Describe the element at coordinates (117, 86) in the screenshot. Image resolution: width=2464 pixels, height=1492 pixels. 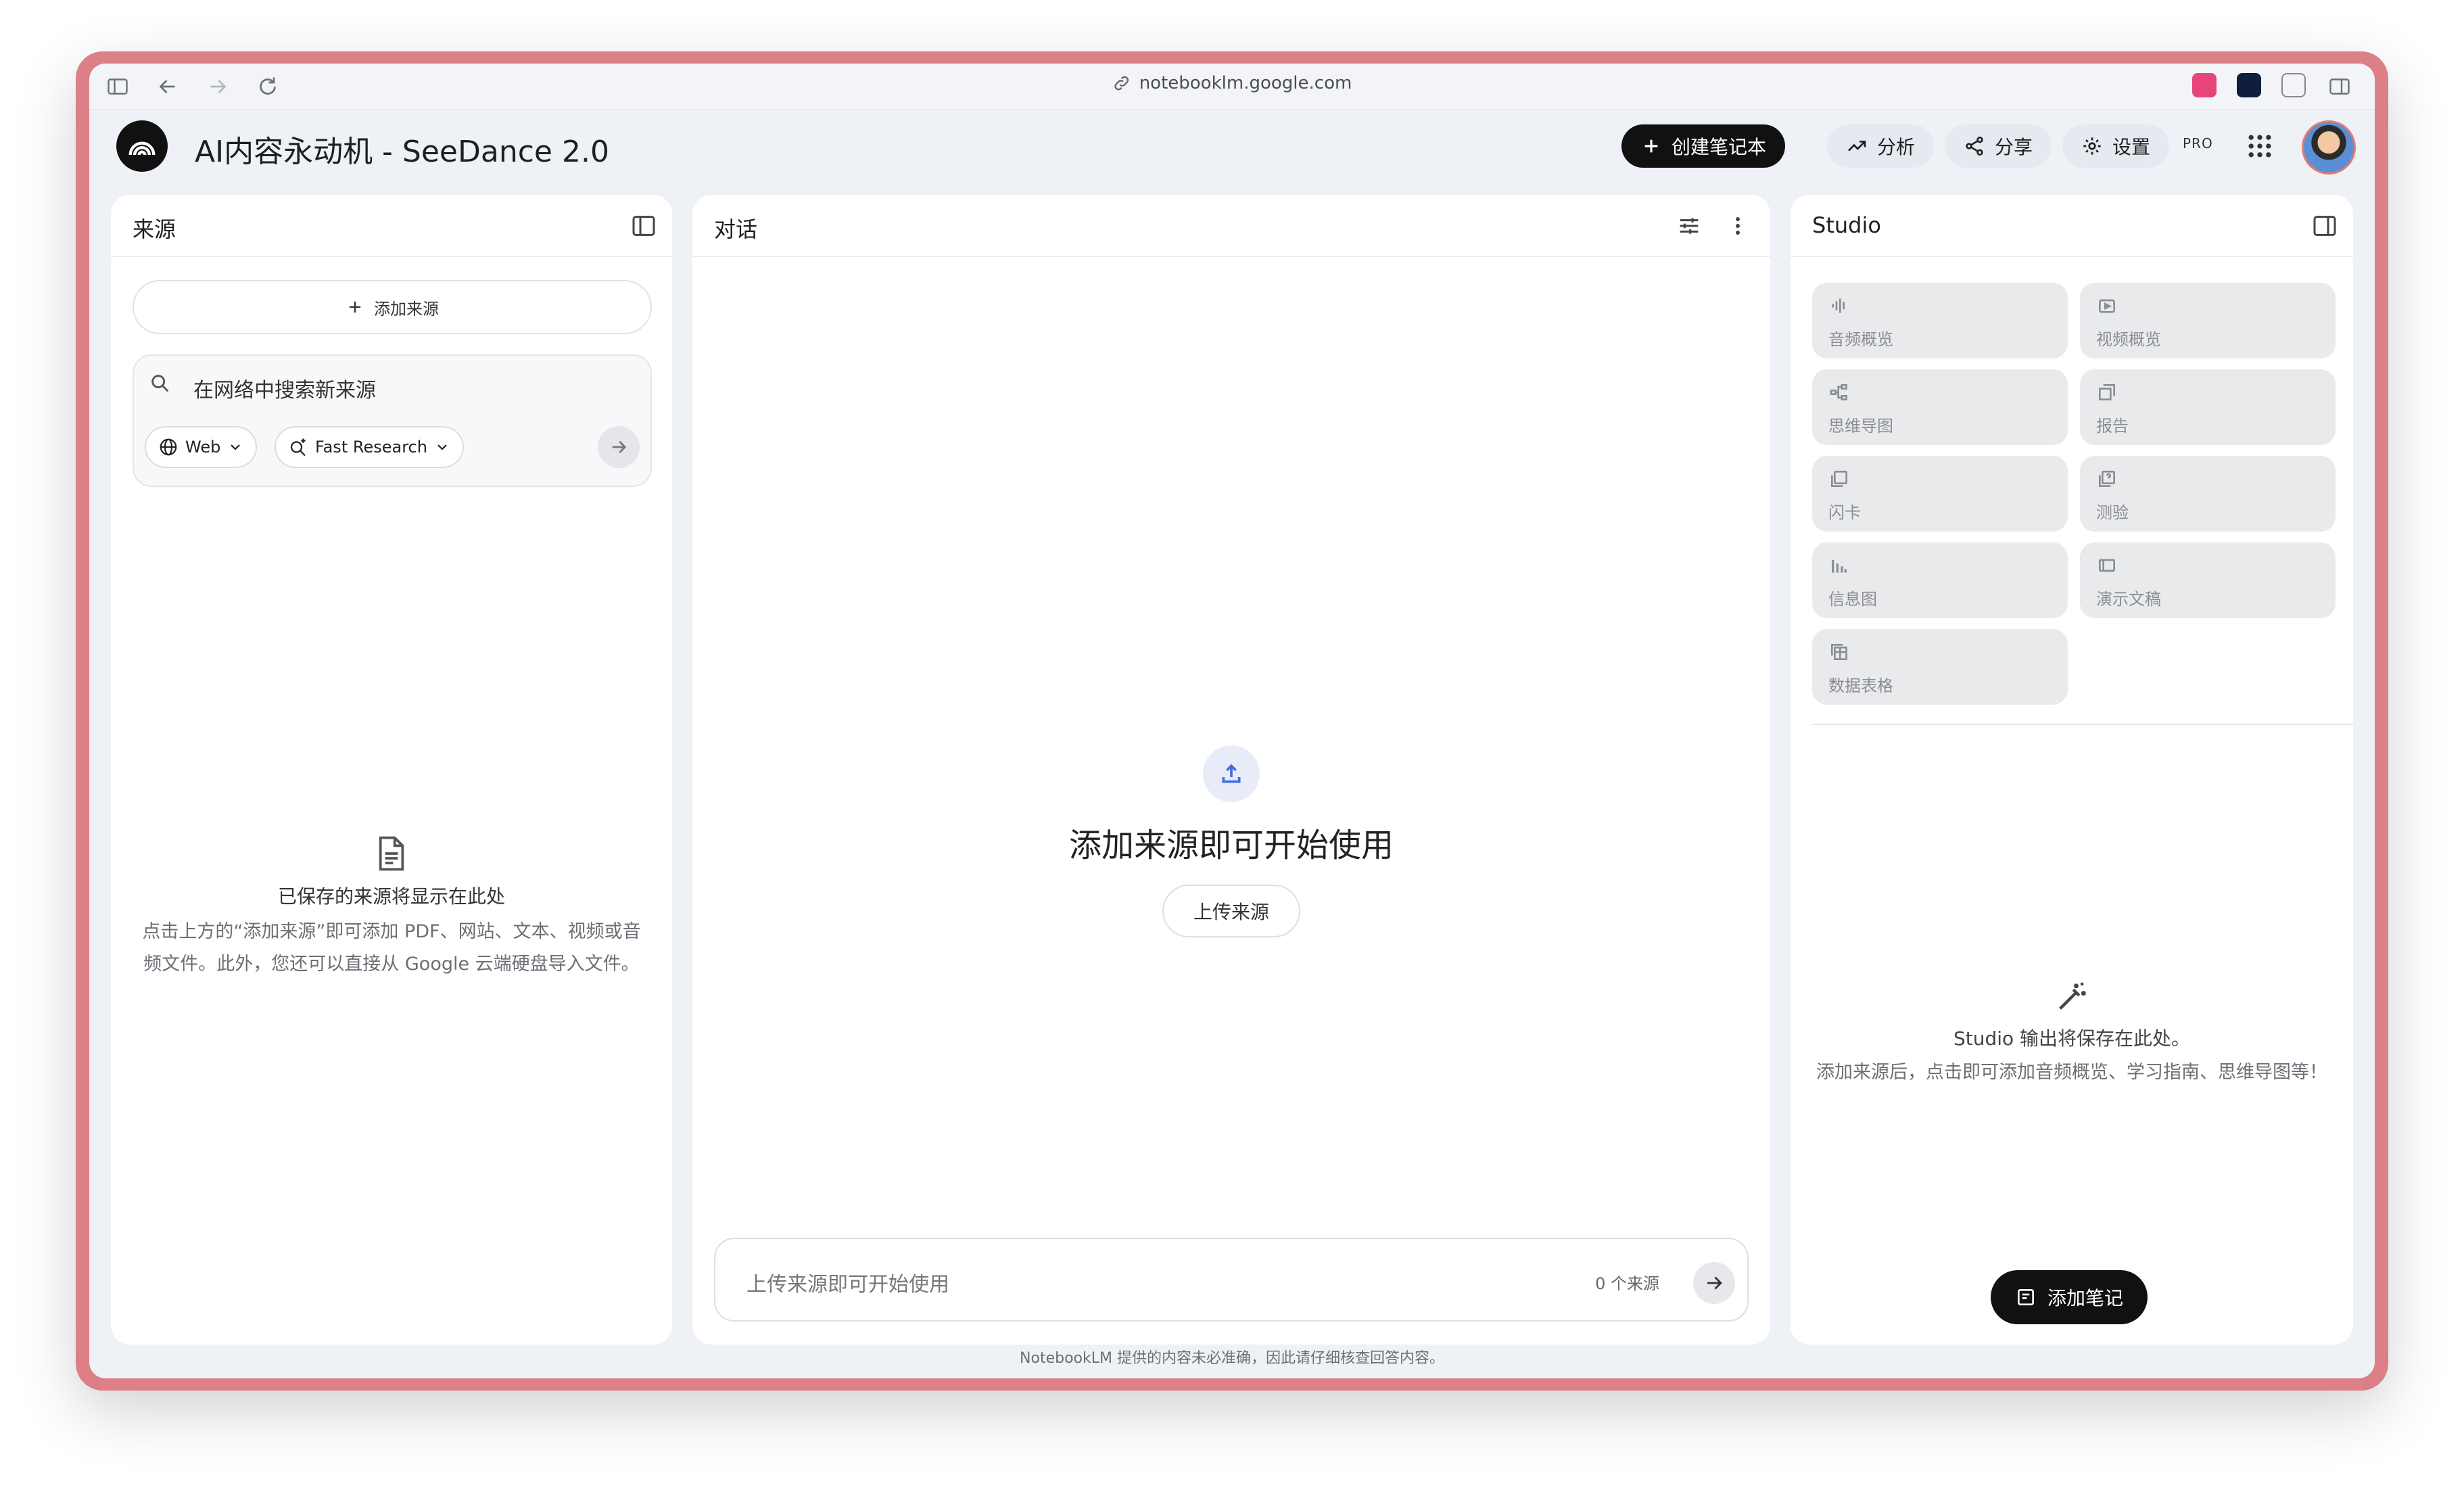
I see `sidebar-toggle-icon` at that location.